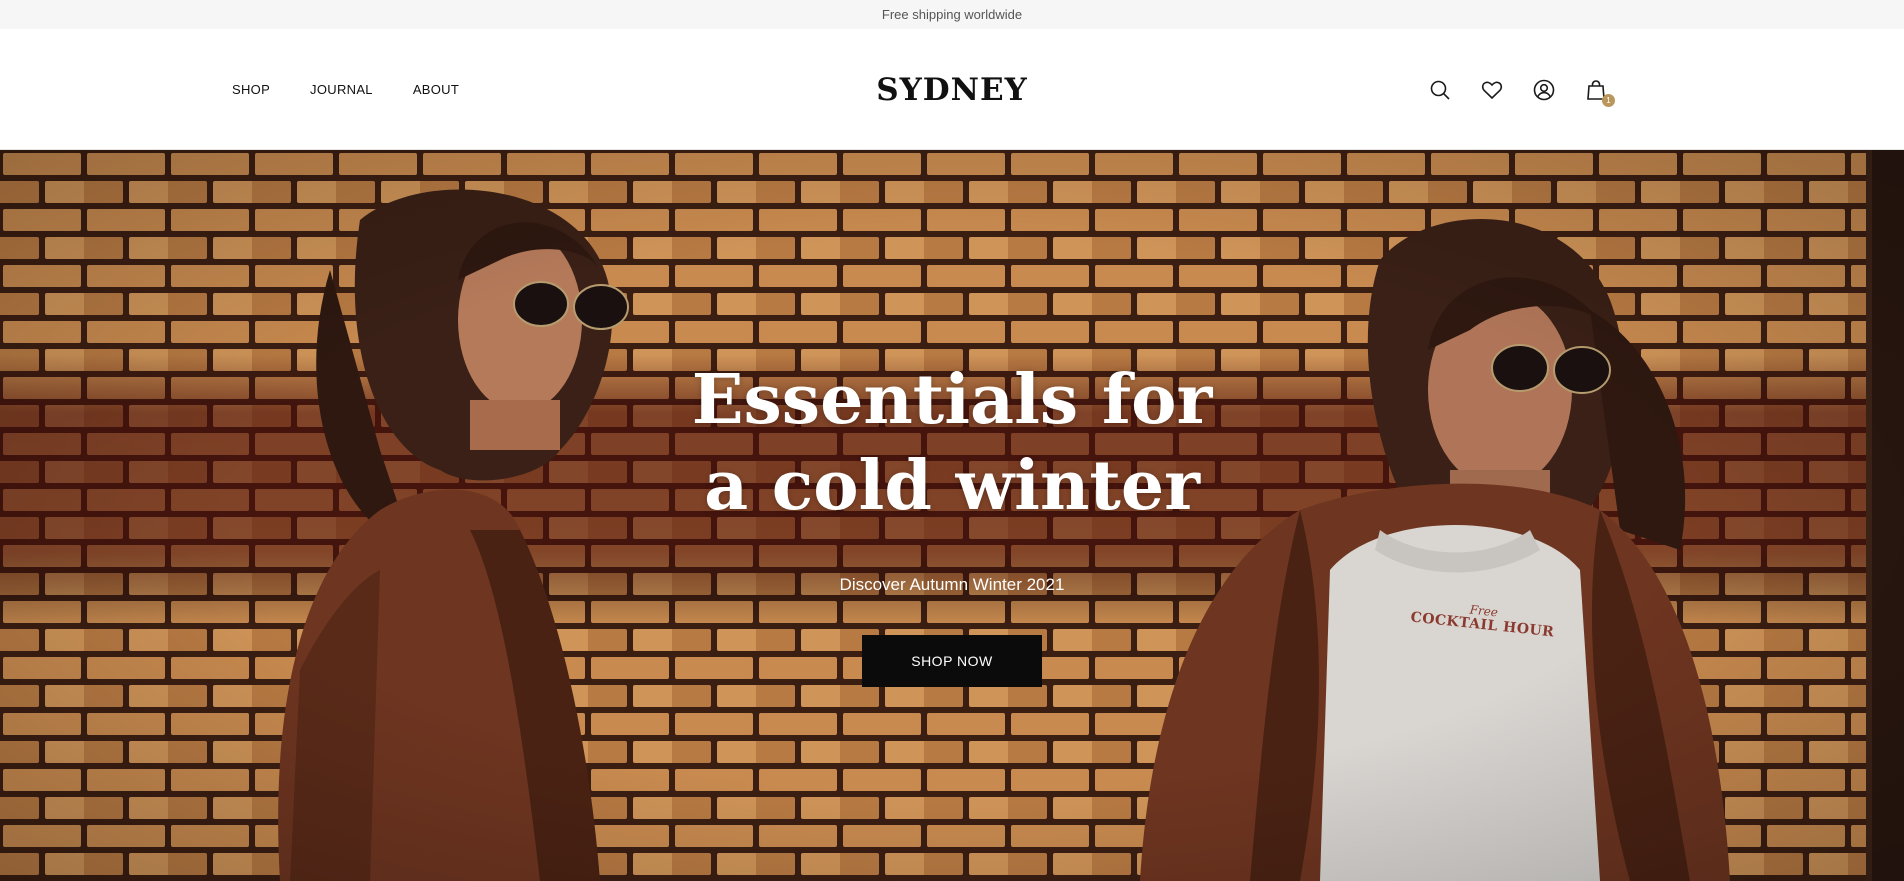  I want to click on nav-journal: JOURNAL, so click(341, 89).